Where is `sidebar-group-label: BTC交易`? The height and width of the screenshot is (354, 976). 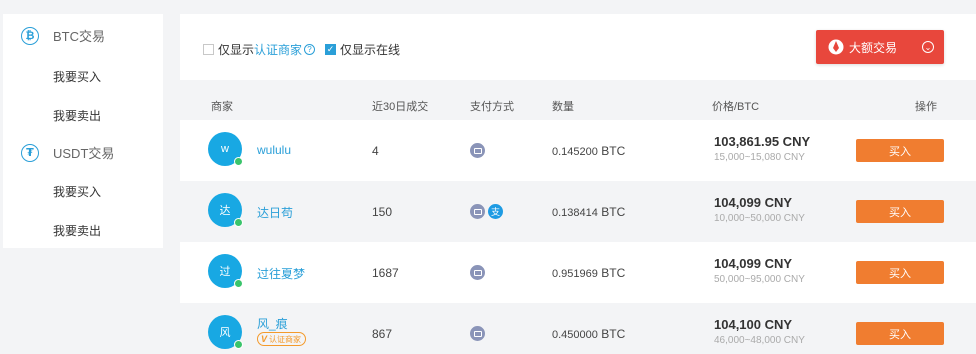 sidebar-group-label: BTC交易 is located at coordinates (79, 36).